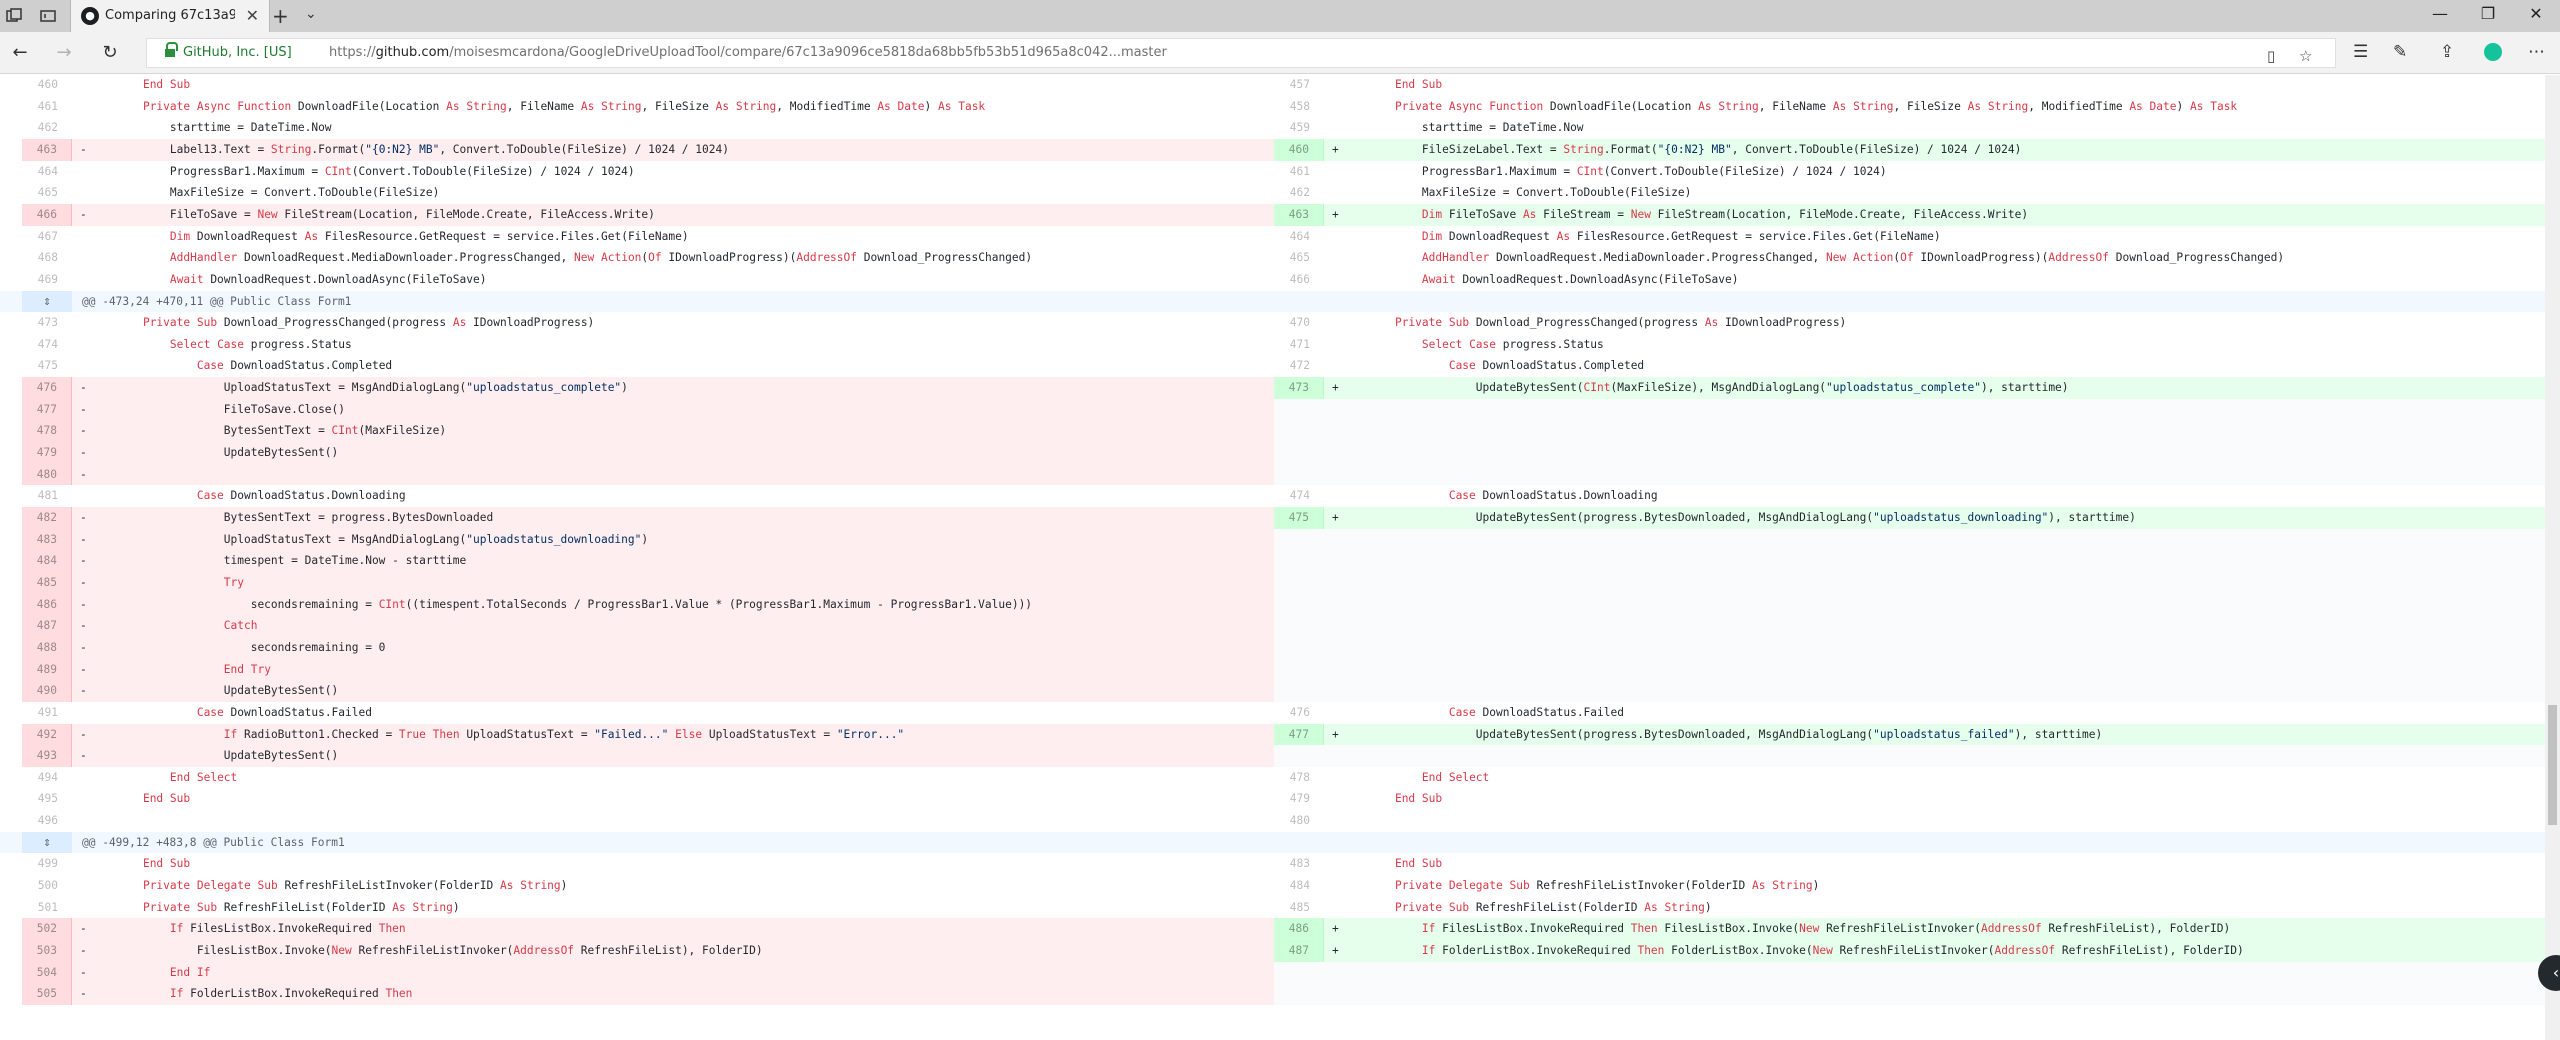 This screenshot has height=1040, width=2560. I want to click on line-number: 491, so click(47, 713).